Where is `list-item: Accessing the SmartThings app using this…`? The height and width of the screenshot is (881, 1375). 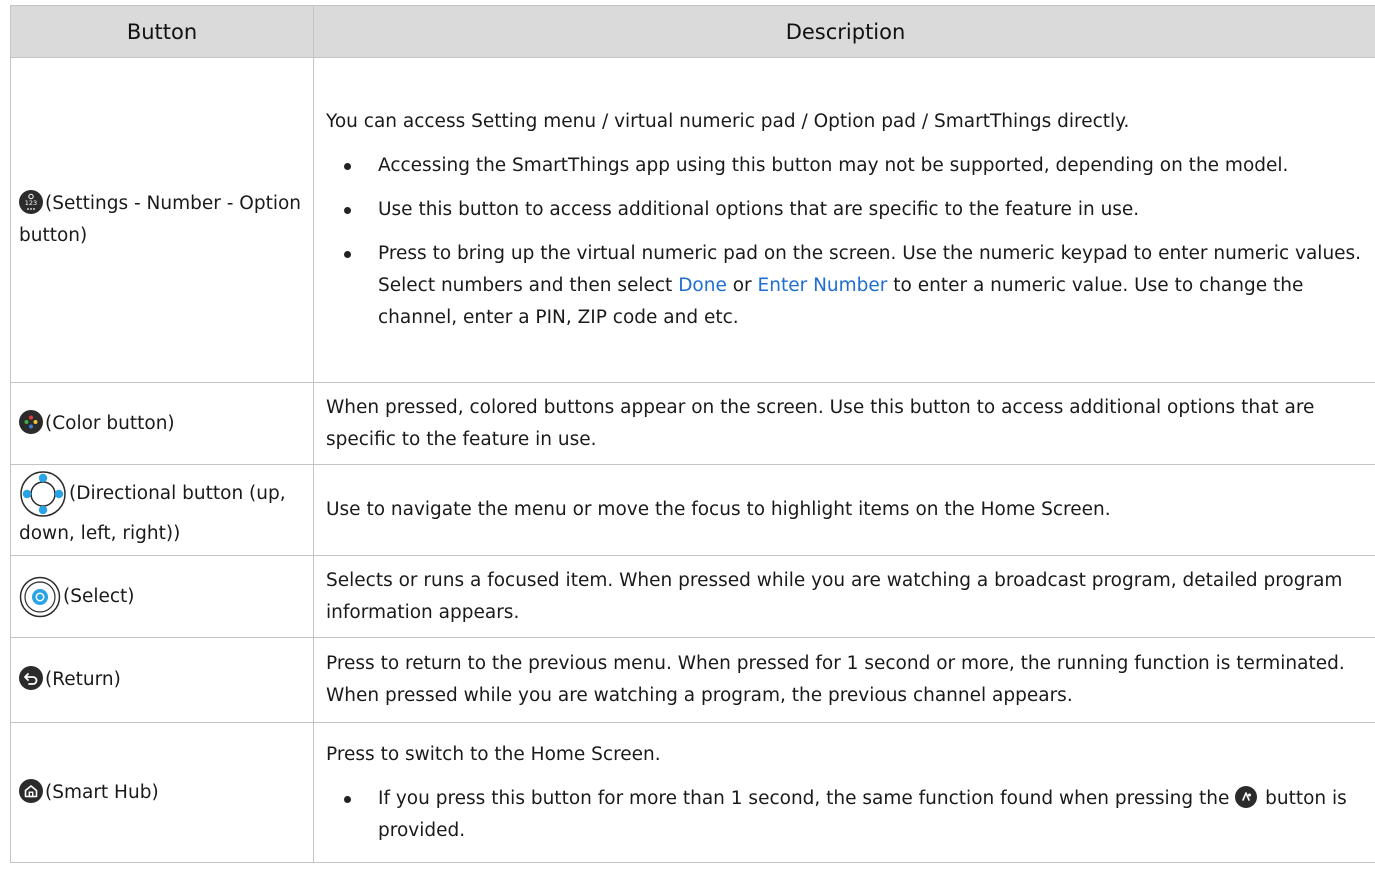
list-item: Accessing the SmartThings app using this… is located at coordinates (846, 166).